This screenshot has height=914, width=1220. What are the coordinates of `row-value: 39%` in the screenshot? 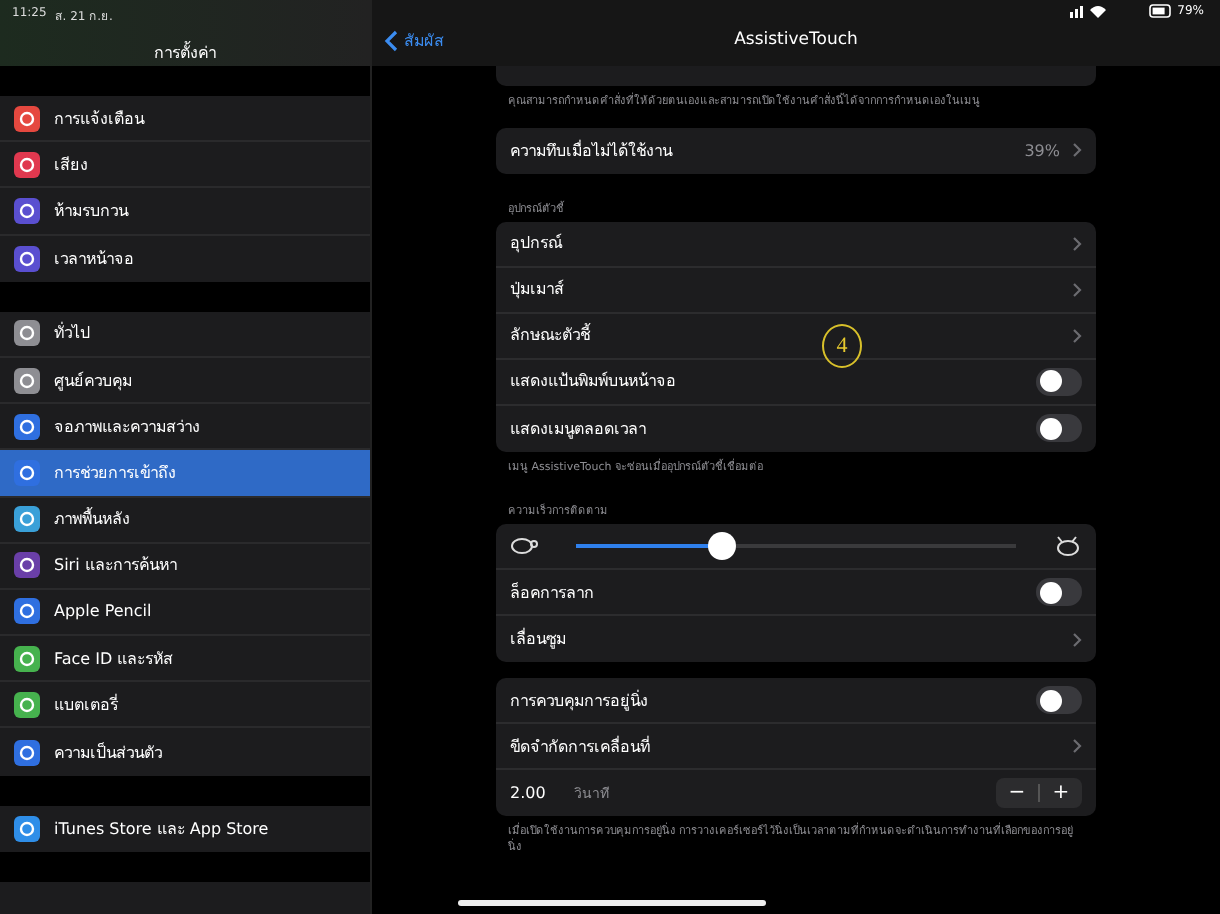 It's located at (1042, 150).